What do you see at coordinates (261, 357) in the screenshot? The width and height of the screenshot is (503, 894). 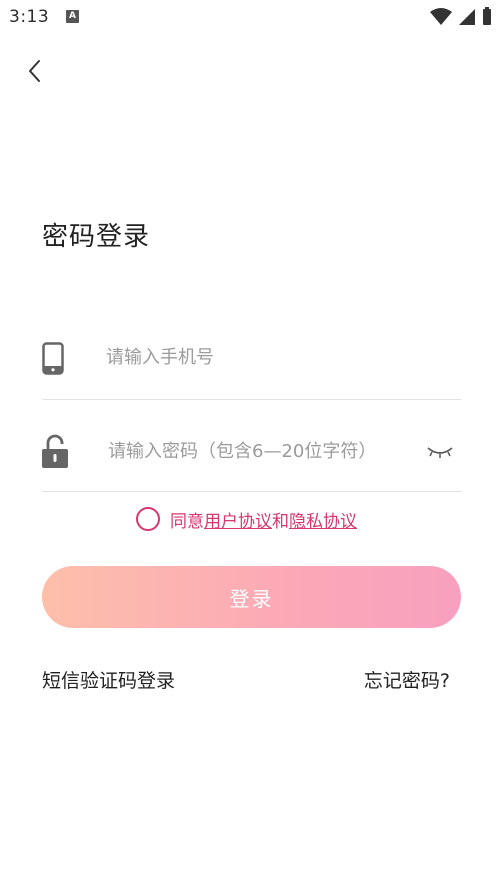 I see `phone-input` at bounding box center [261, 357].